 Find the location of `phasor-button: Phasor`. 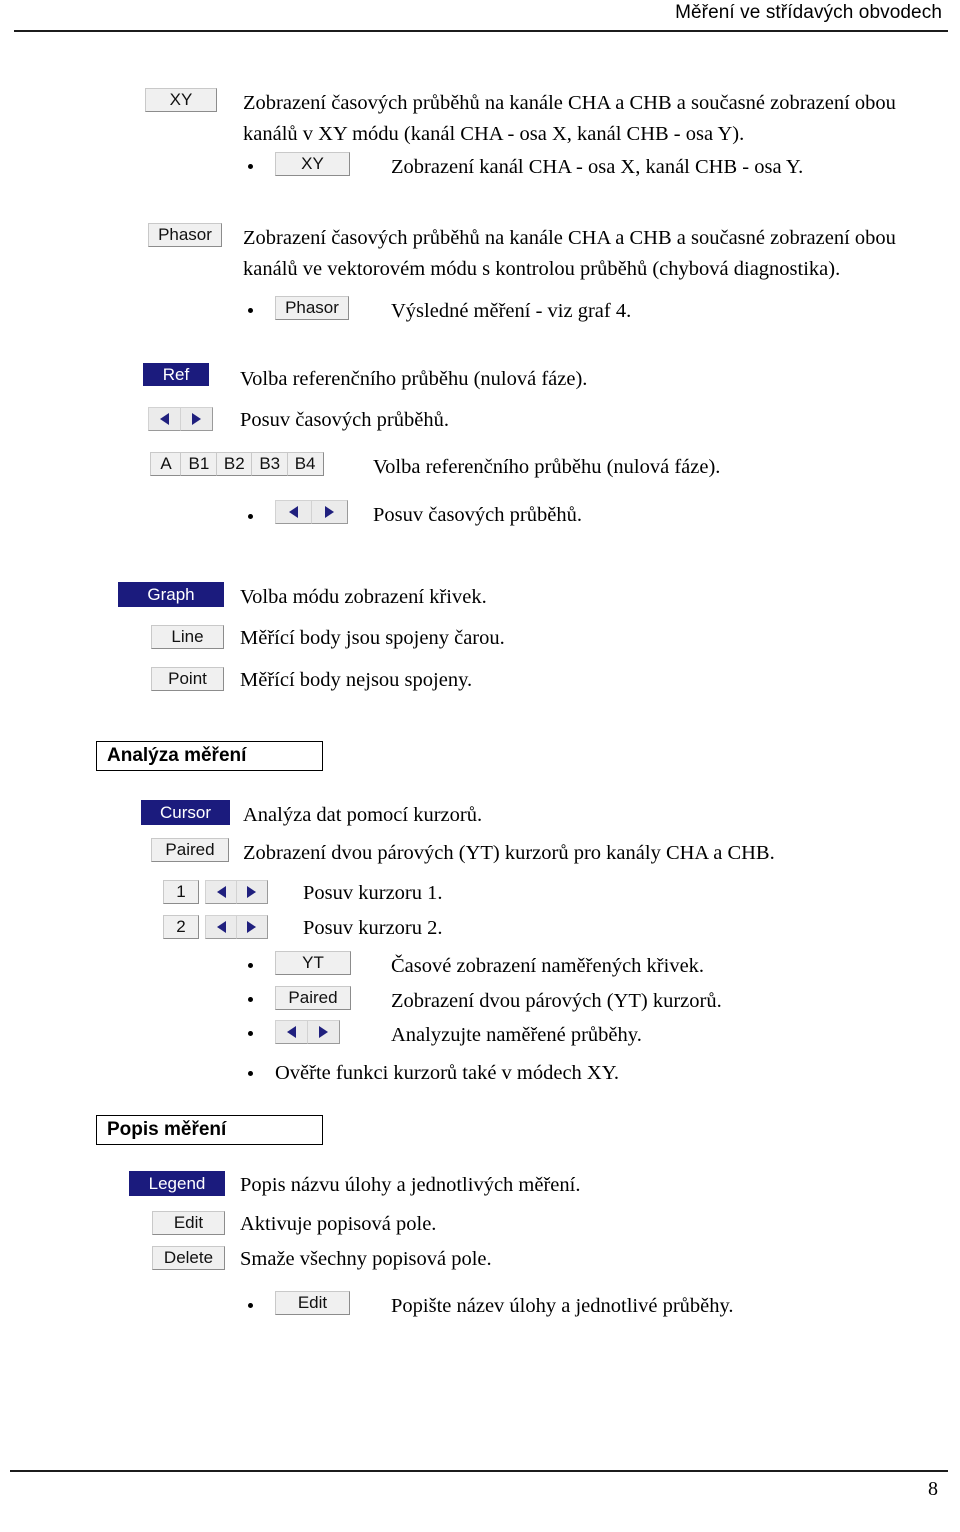

phasor-button: Phasor is located at coordinates (185, 235).